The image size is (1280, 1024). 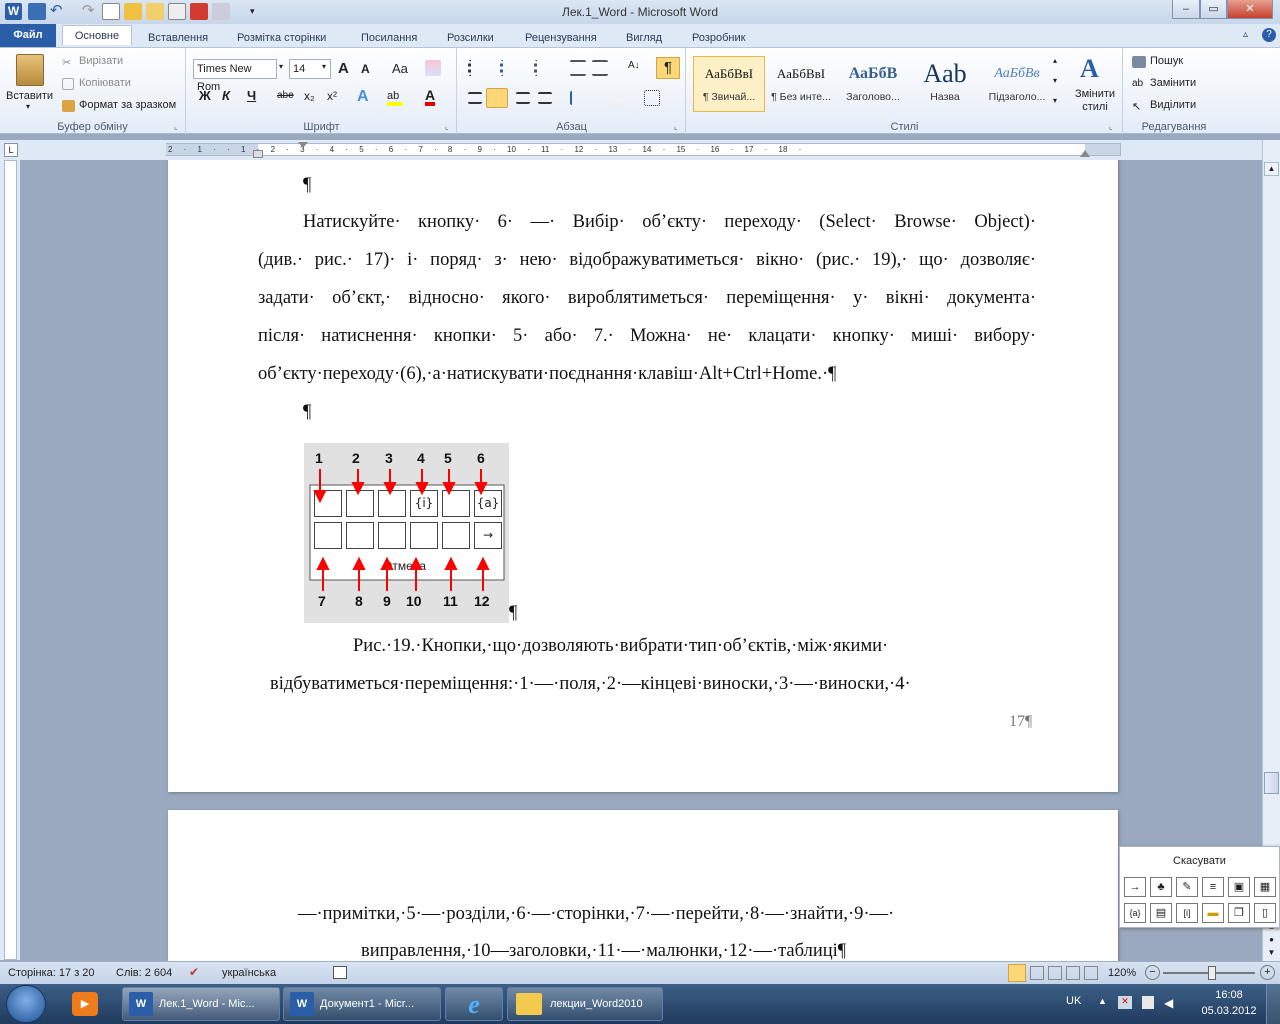 I want to click on styles-scroll-down-icon: ▾, so click(x=1055, y=80).